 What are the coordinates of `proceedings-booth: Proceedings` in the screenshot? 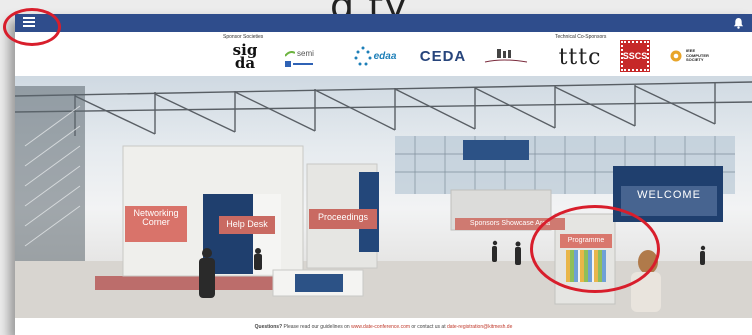 It's located at (343, 219).